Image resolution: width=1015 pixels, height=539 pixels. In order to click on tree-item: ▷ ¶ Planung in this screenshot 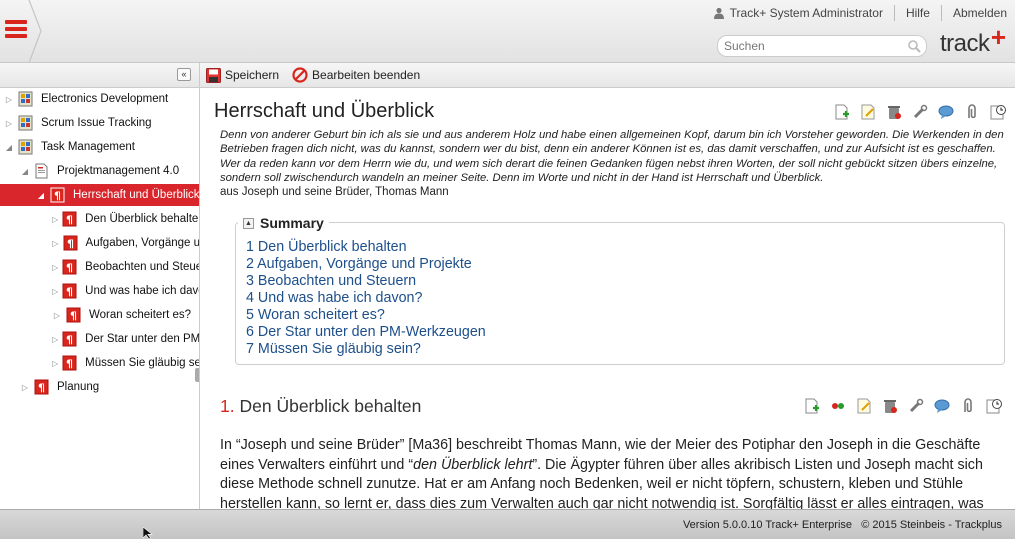, I will do `click(99, 387)`.